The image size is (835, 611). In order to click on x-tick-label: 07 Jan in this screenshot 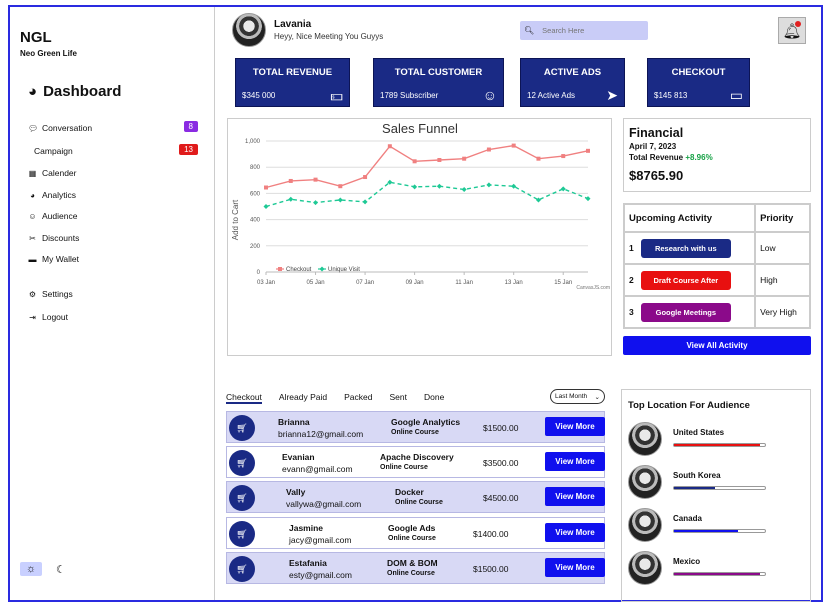, I will do `click(365, 283)`.